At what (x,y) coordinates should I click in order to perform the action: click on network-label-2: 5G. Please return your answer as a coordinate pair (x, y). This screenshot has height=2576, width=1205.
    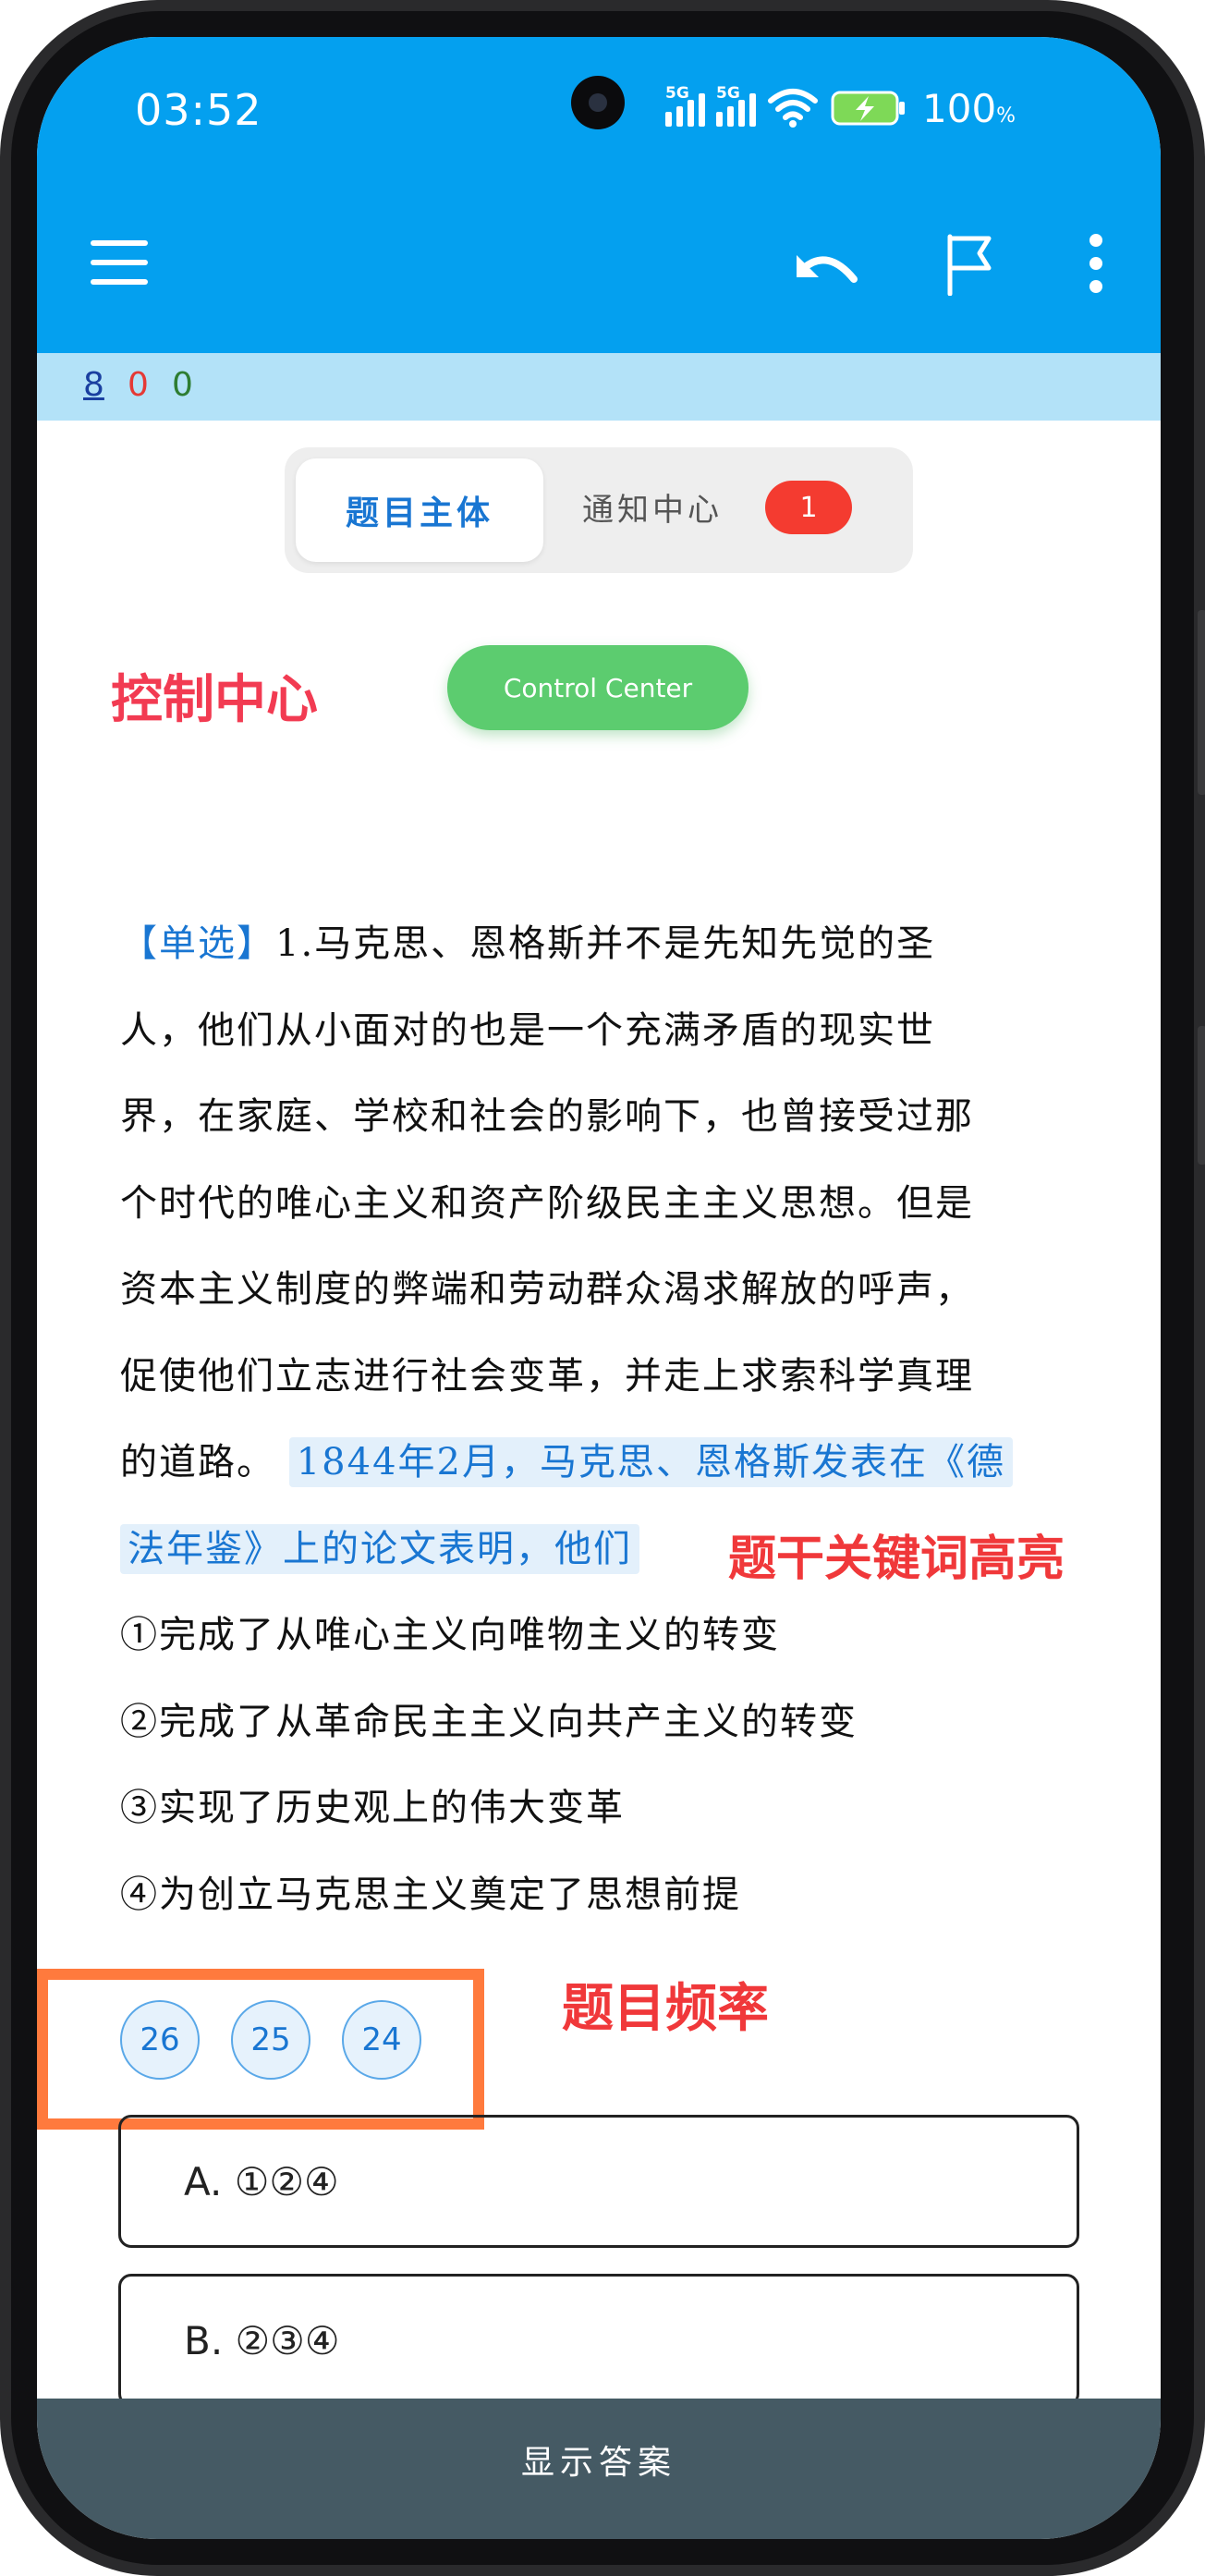
    Looking at the image, I should click on (728, 93).